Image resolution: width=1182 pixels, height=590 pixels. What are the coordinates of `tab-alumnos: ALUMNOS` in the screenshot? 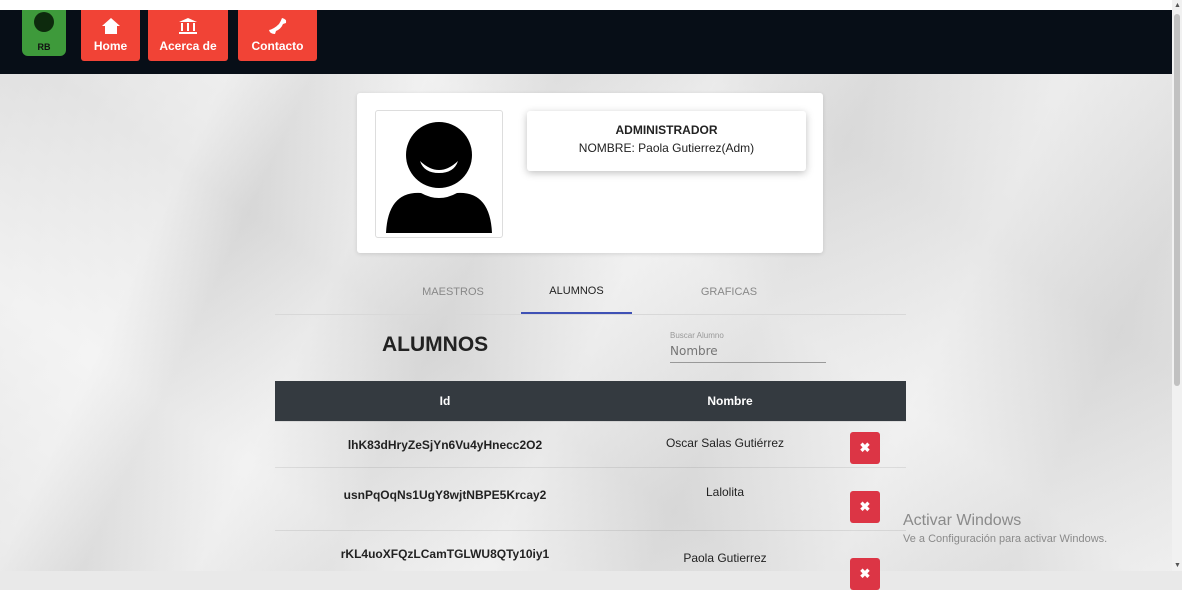 It's located at (576, 292).